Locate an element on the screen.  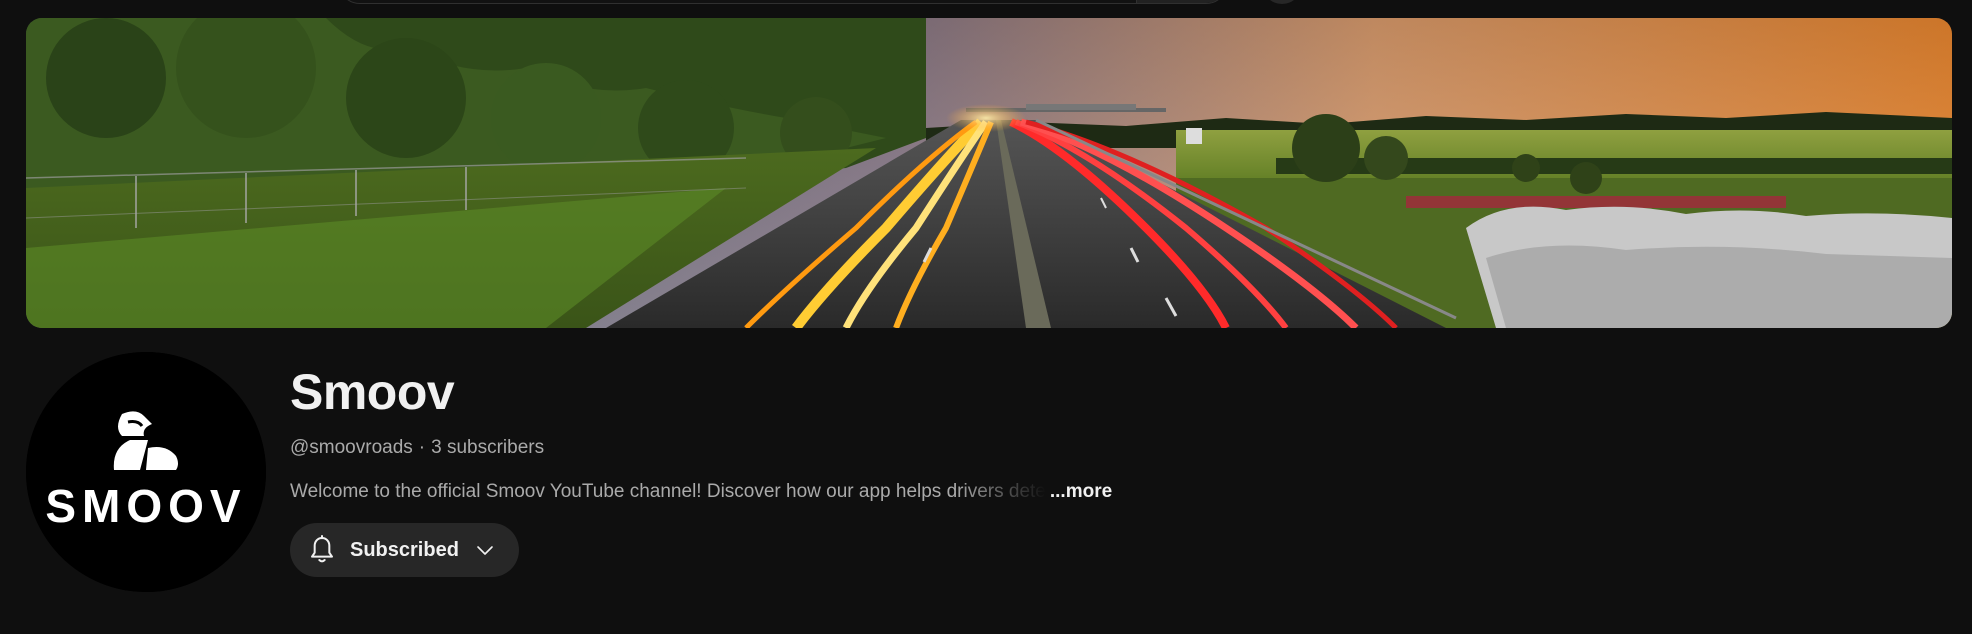
subscribed-button: Subscribed is located at coordinates (404, 550).